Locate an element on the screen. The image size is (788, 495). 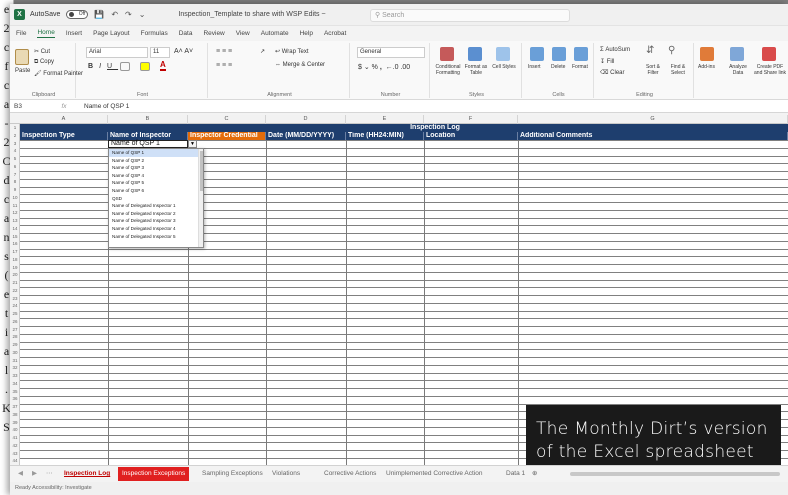
menu-tab-formulas: Formulas is located at coordinates (154, 33).